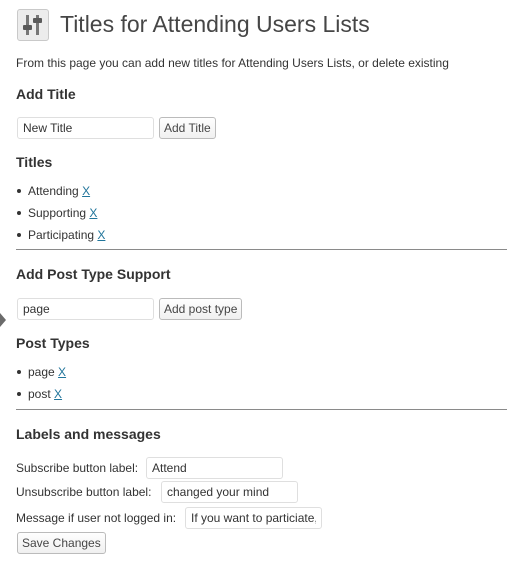  Describe the element at coordinates (229, 492) in the screenshot. I see `unsubscribe-label-input` at that location.